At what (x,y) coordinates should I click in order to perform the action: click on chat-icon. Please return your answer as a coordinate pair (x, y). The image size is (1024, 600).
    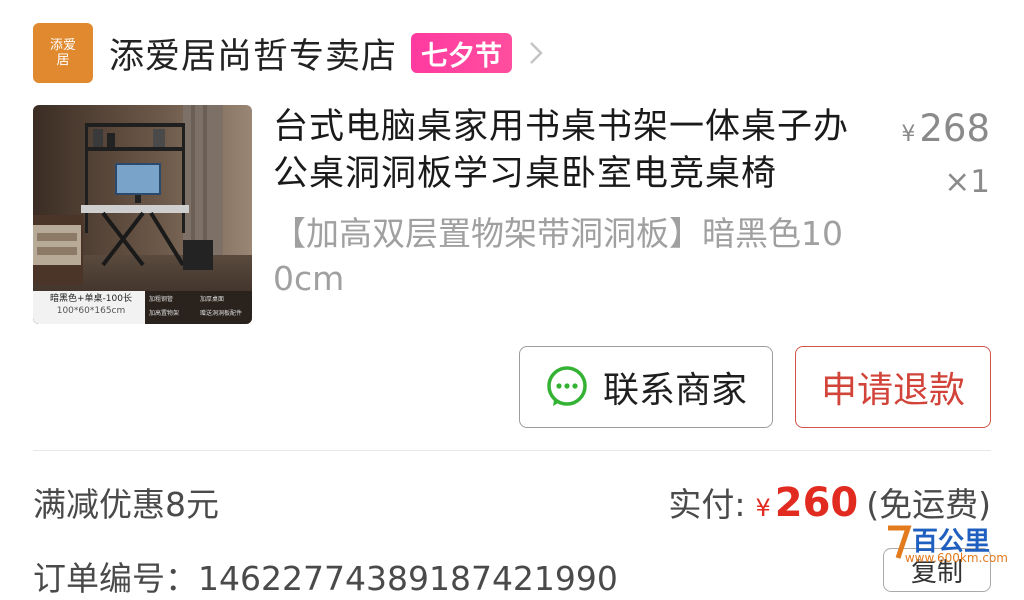
    Looking at the image, I should click on (567, 387).